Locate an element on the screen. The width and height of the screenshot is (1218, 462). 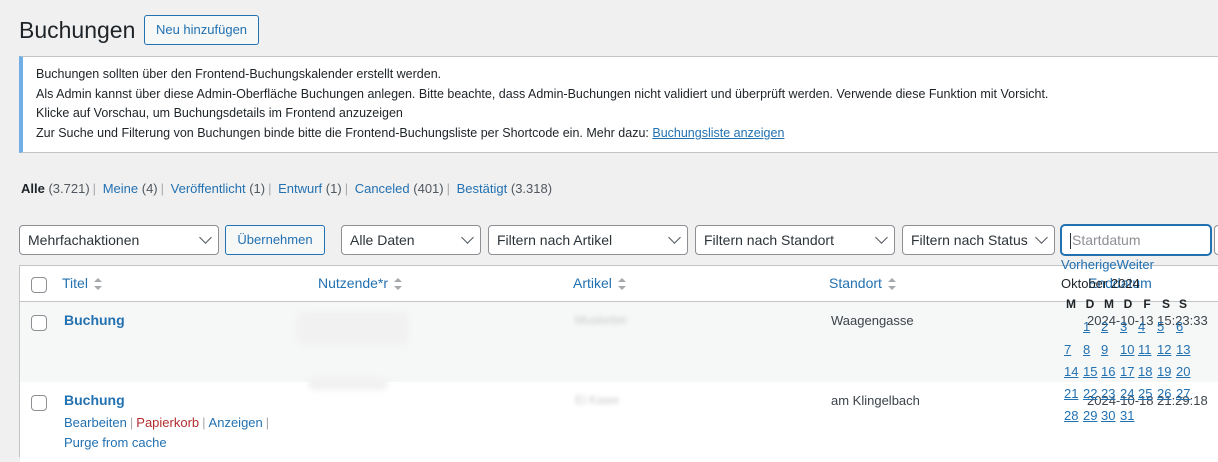
datepicker-day: 13 is located at coordinates (1183, 349).